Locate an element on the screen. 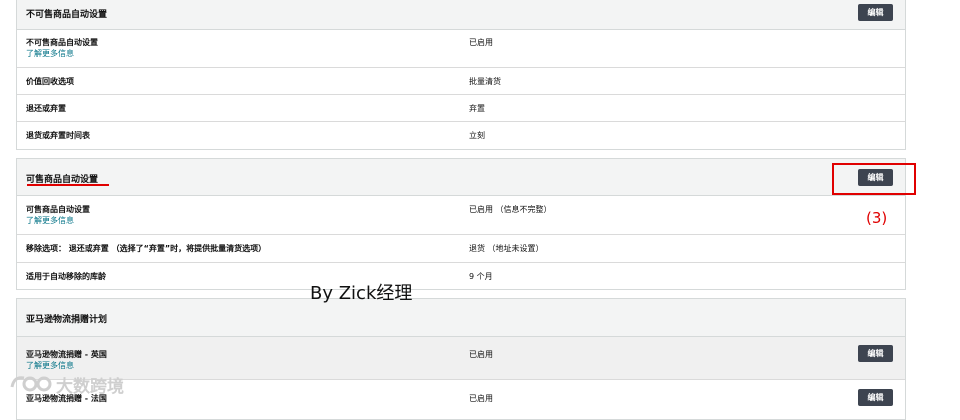  donation-uk-edit-button: 编辑 is located at coordinates (875, 353).